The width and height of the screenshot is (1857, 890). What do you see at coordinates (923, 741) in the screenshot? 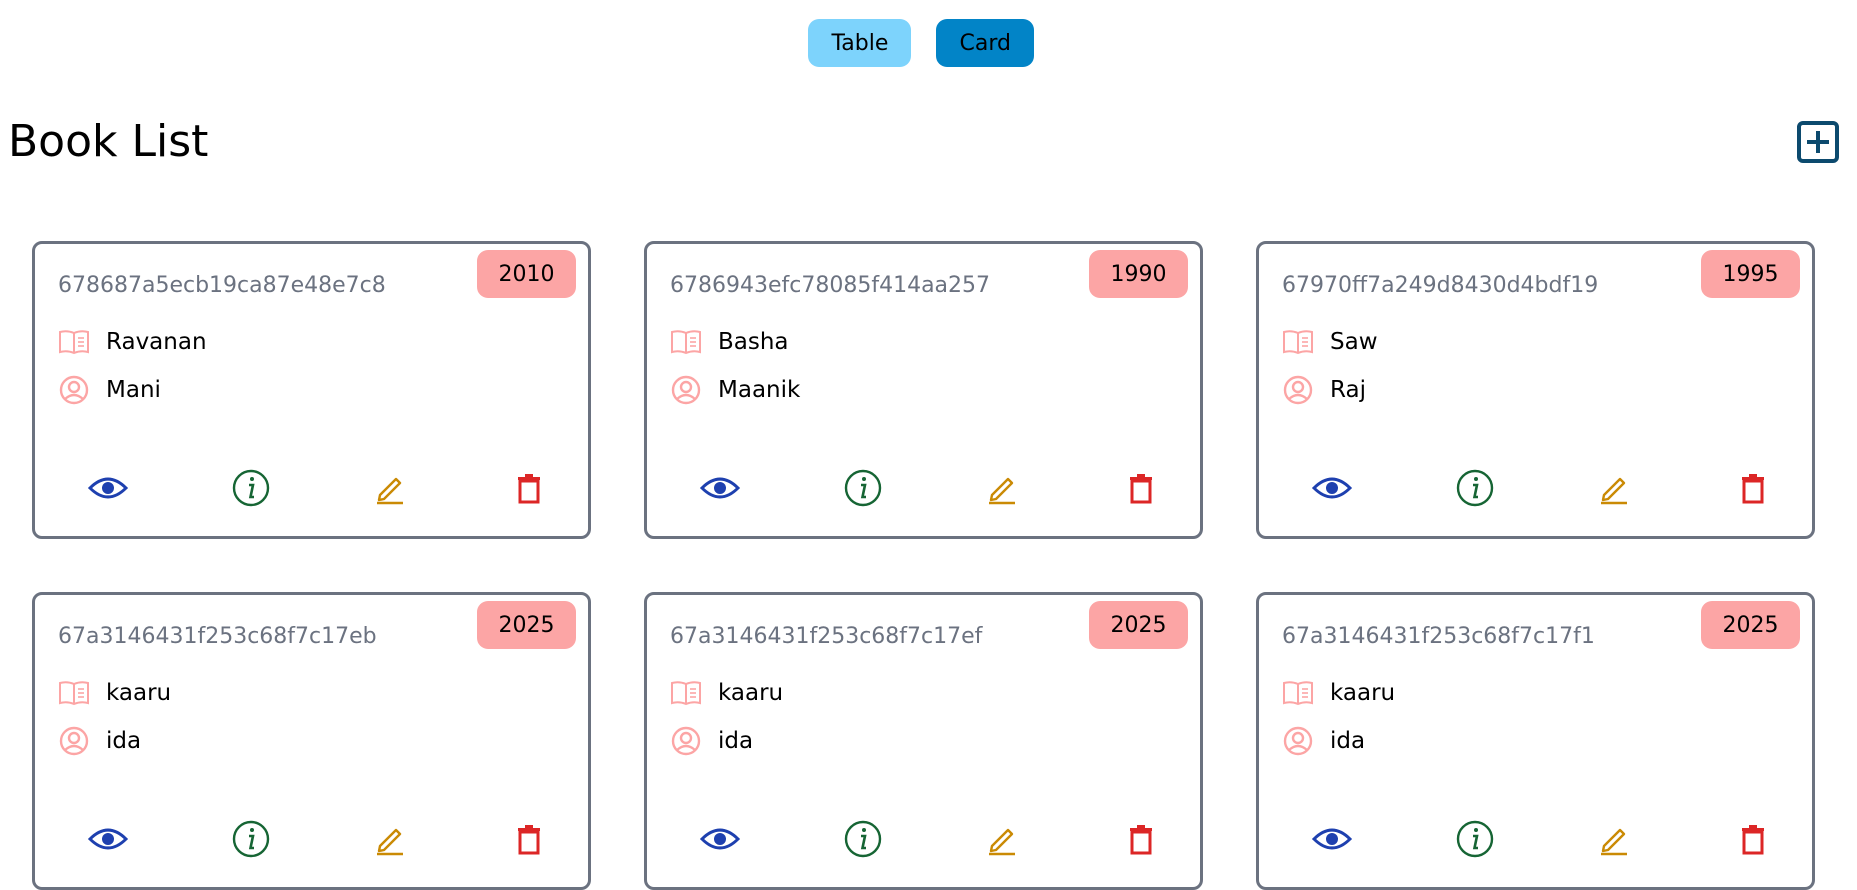
I see `book-card: 2025 67a3146431f253c68f7c17ef kaaru ida` at bounding box center [923, 741].